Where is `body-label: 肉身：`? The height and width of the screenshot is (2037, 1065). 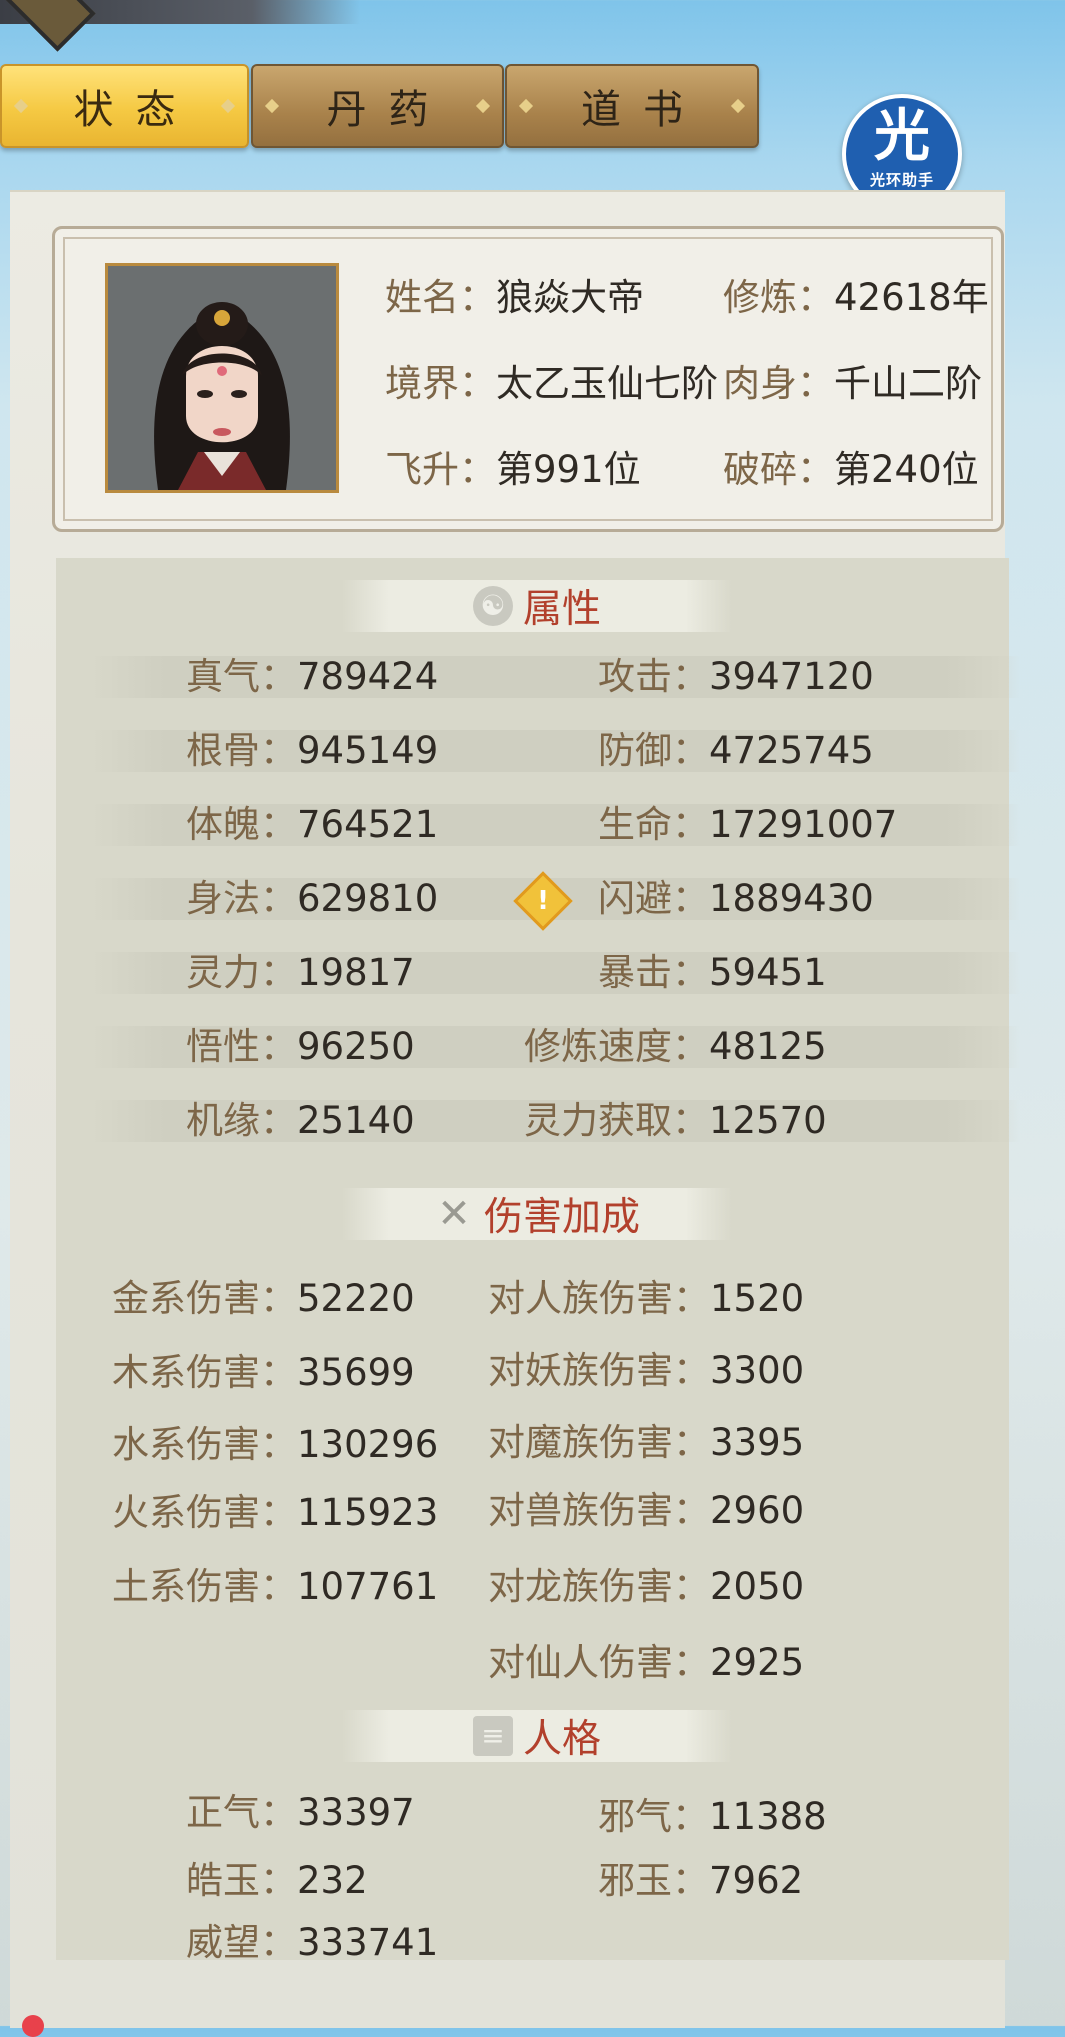 body-label: 肉身： is located at coordinates (778, 383).